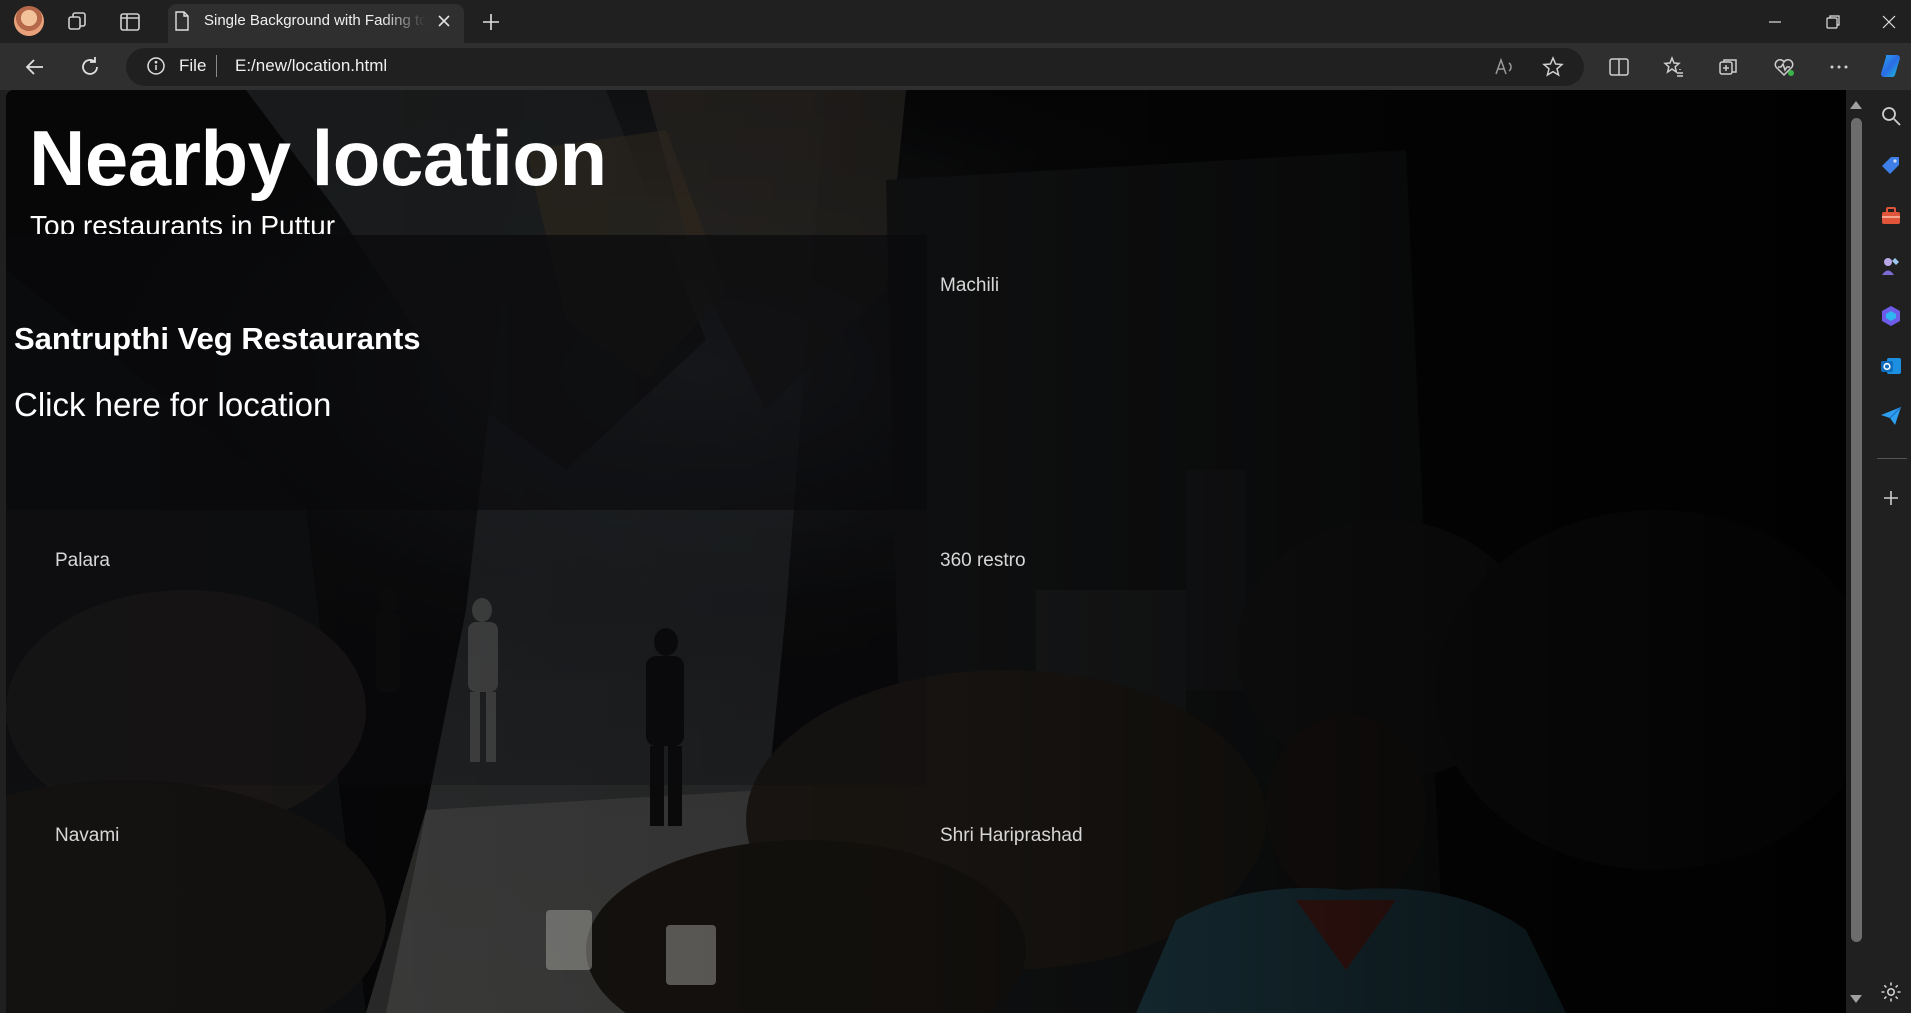 The height and width of the screenshot is (1013, 1911). What do you see at coordinates (130, 22) in the screenshot?
I see `vertical-tabs-icon` at bounding box center [130, 22].